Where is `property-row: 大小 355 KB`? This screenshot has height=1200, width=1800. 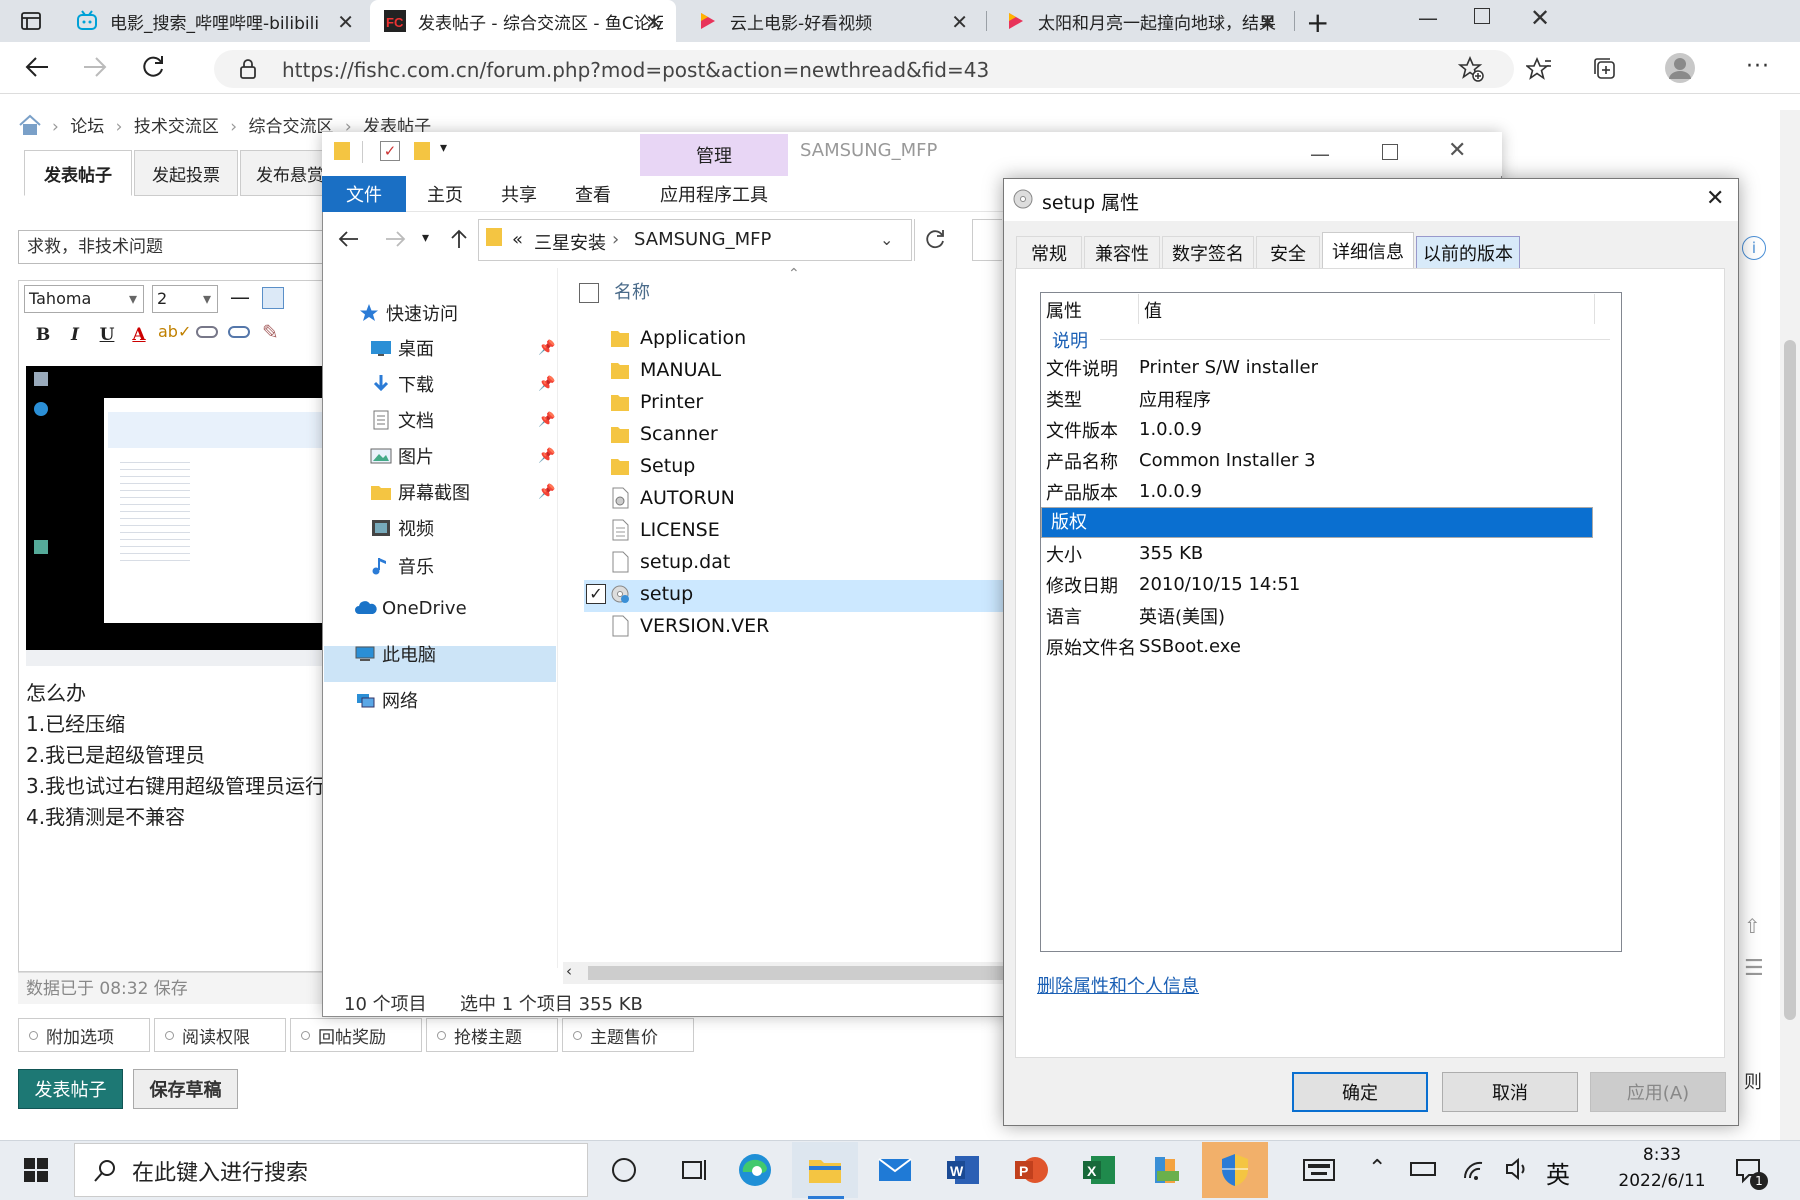
property-row: 大小 355 KB is located at coordinates (1317, 553).